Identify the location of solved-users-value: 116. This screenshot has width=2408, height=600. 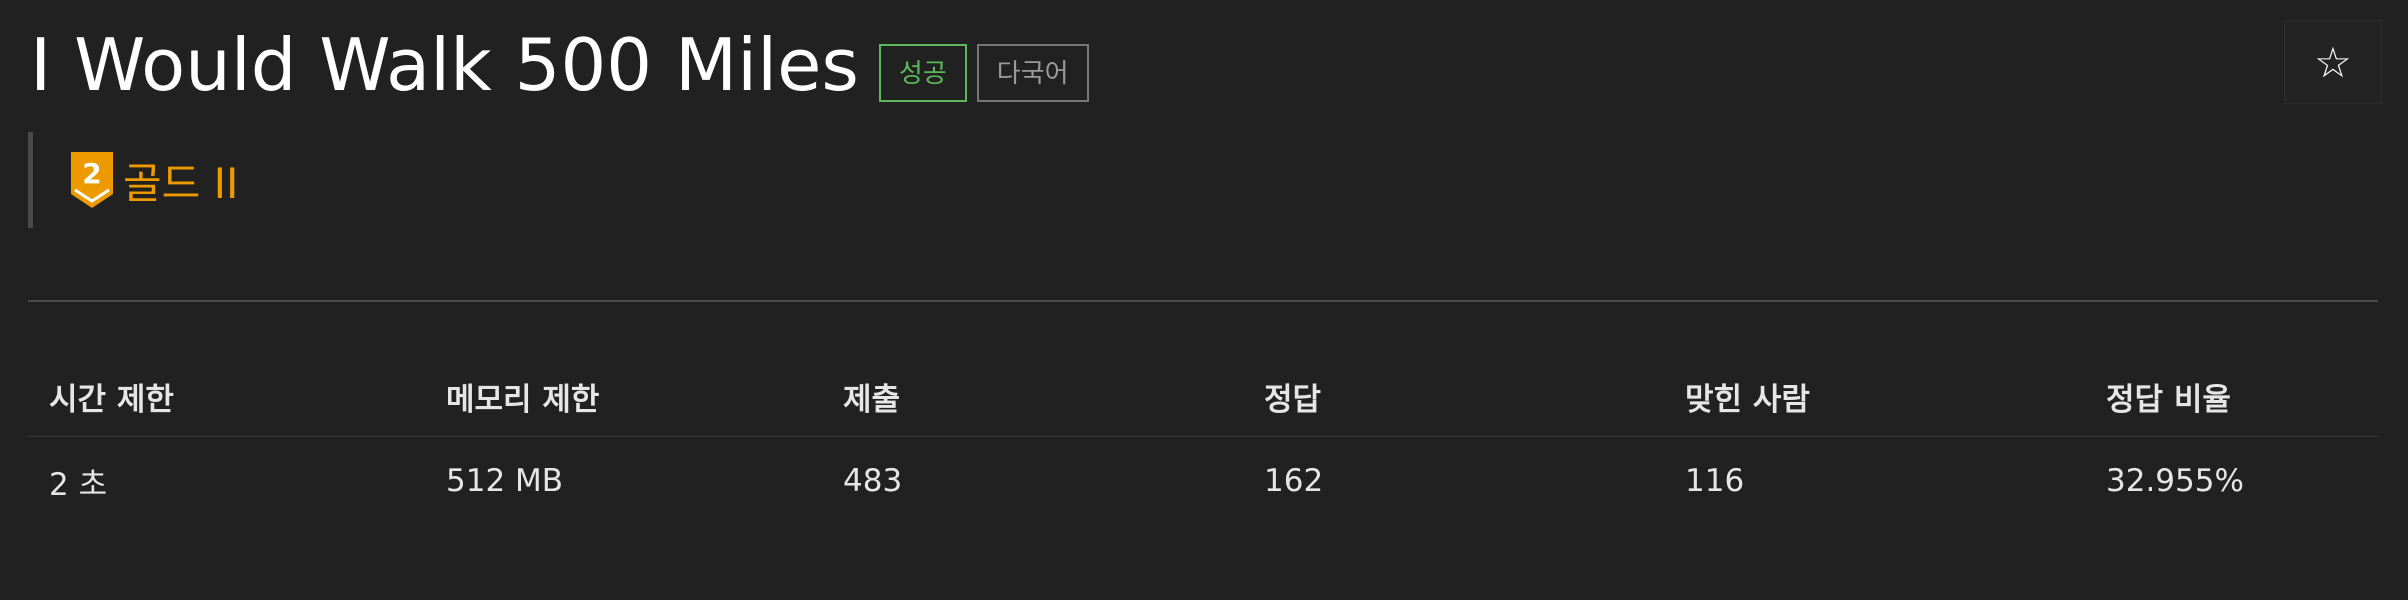
(1874, 481).